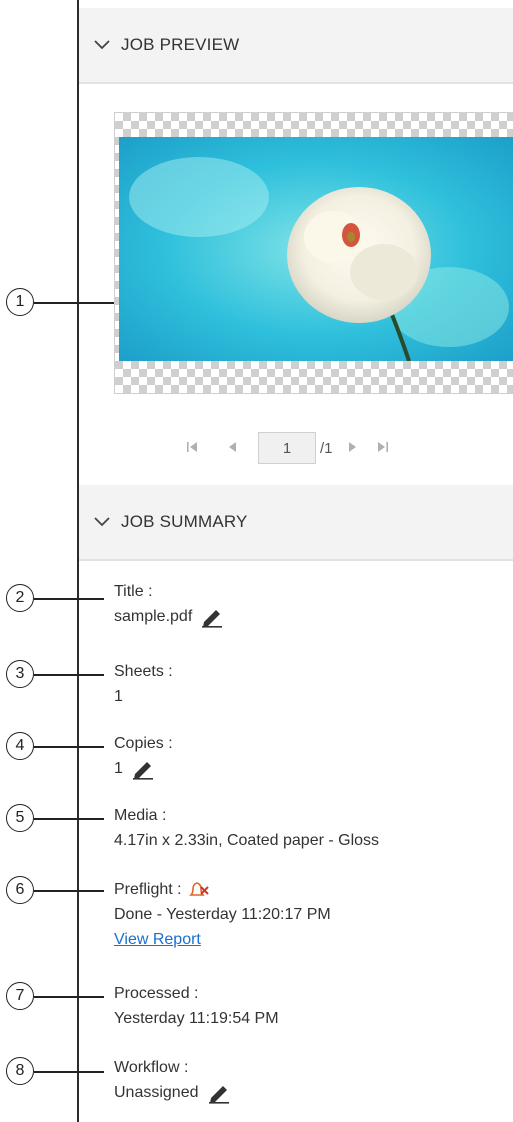 The height and width of the screenshot is (1122, 513). Describe the element at coordinates (20, 890) in the screenshot. I see `callout-marker: 6` at that location.